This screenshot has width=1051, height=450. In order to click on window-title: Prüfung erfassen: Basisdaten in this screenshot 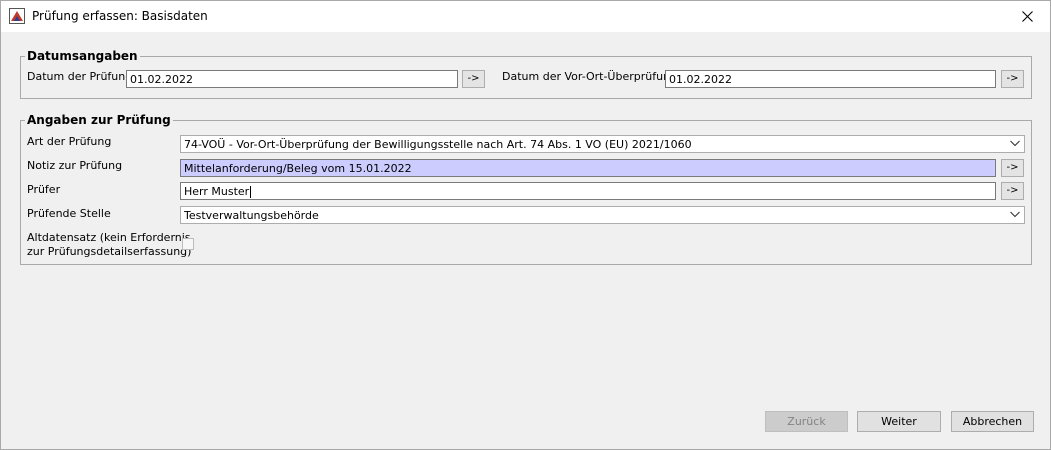, I will do `click(120, 16)`.